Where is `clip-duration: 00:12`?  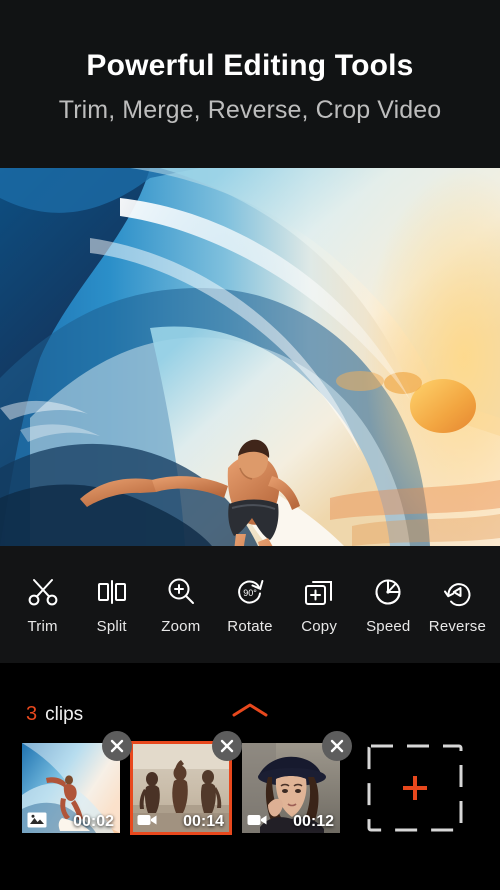
clip-duration: 00:12 is located at coordinates (313, 821).